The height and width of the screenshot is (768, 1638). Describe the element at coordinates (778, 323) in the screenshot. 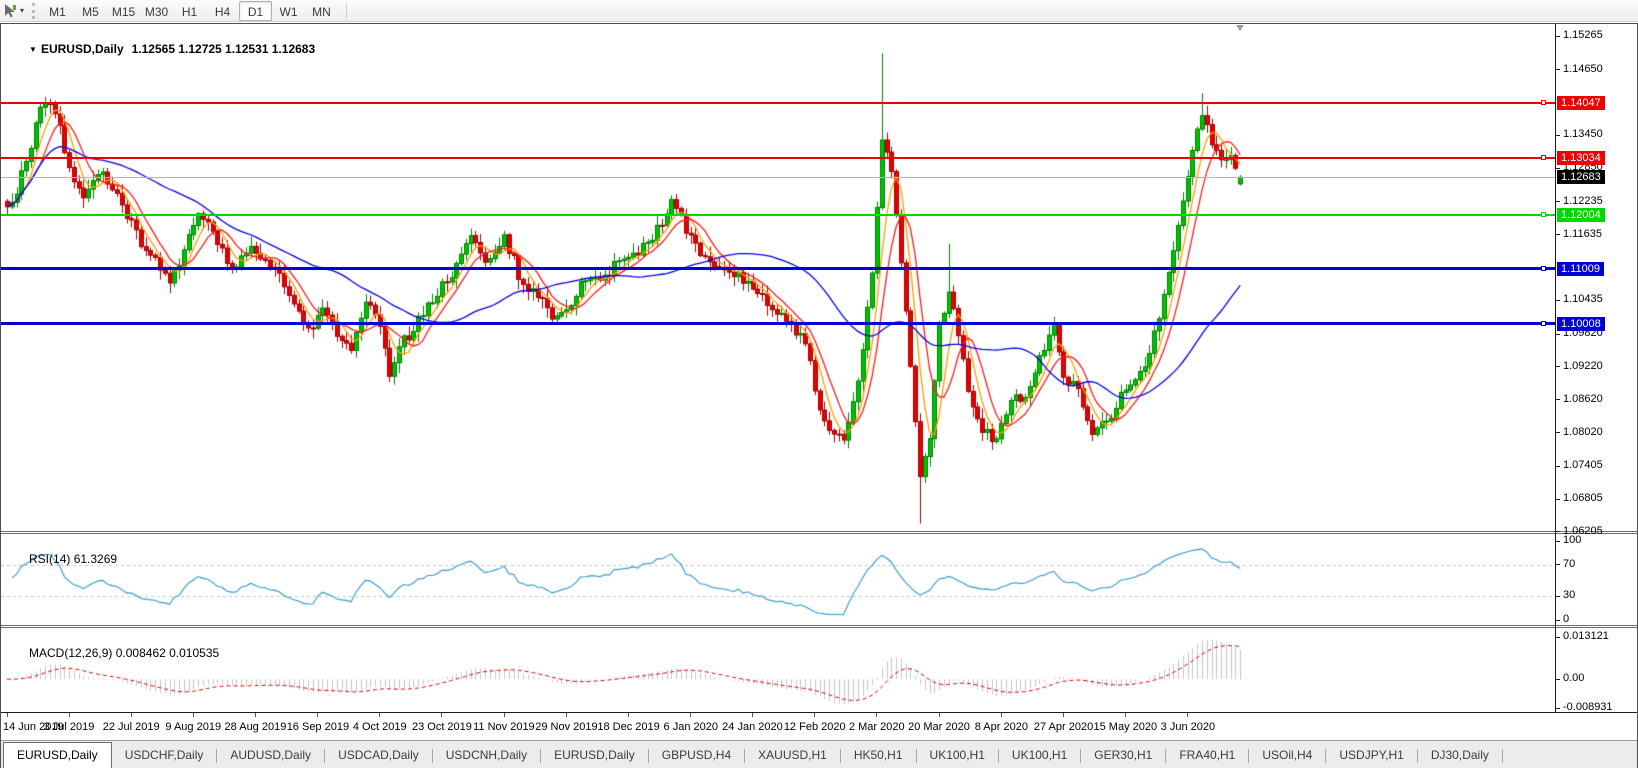

I see `hline-support-1.10008` at that location.